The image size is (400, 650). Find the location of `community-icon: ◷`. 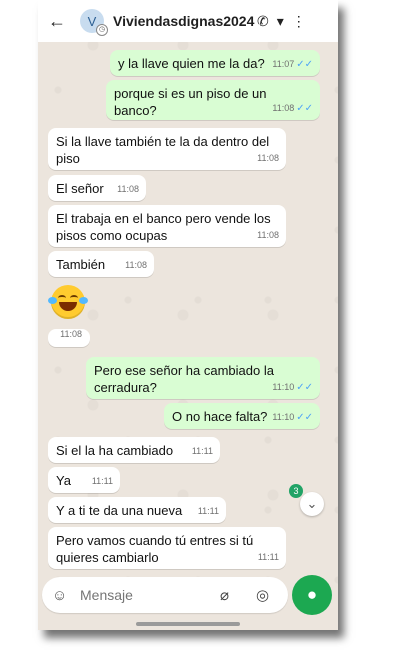

community-icon: ◷ is located at coordinates (102, 30).